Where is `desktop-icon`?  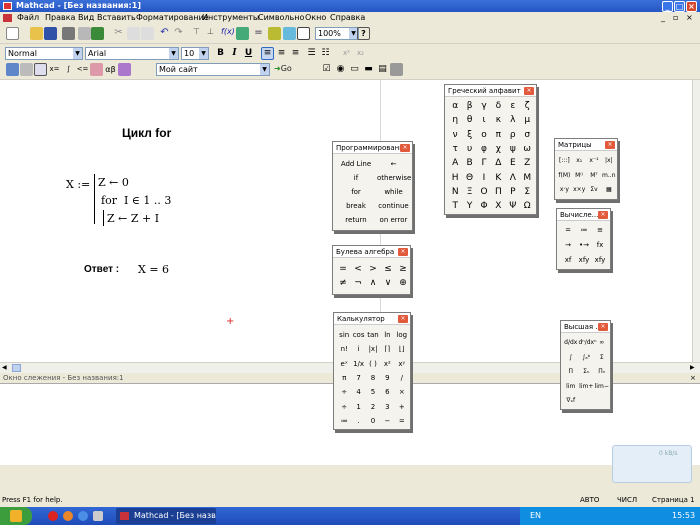 desktop-icon is located at coordinates (98, 516).